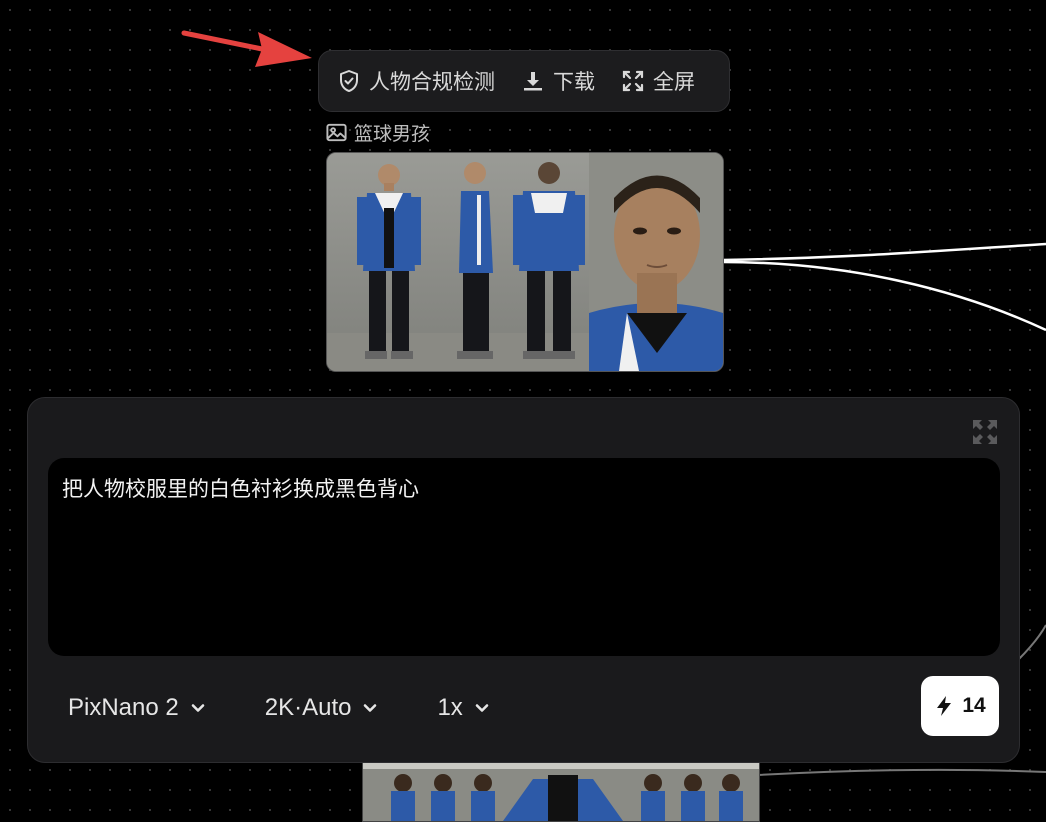 The width and height of the screenshot is (1046, 822). What do you see at coordinates (308, 707) in the screenshot?
I see `resolution-select-value: 2K·Auto` at bounding box center [308, 707].